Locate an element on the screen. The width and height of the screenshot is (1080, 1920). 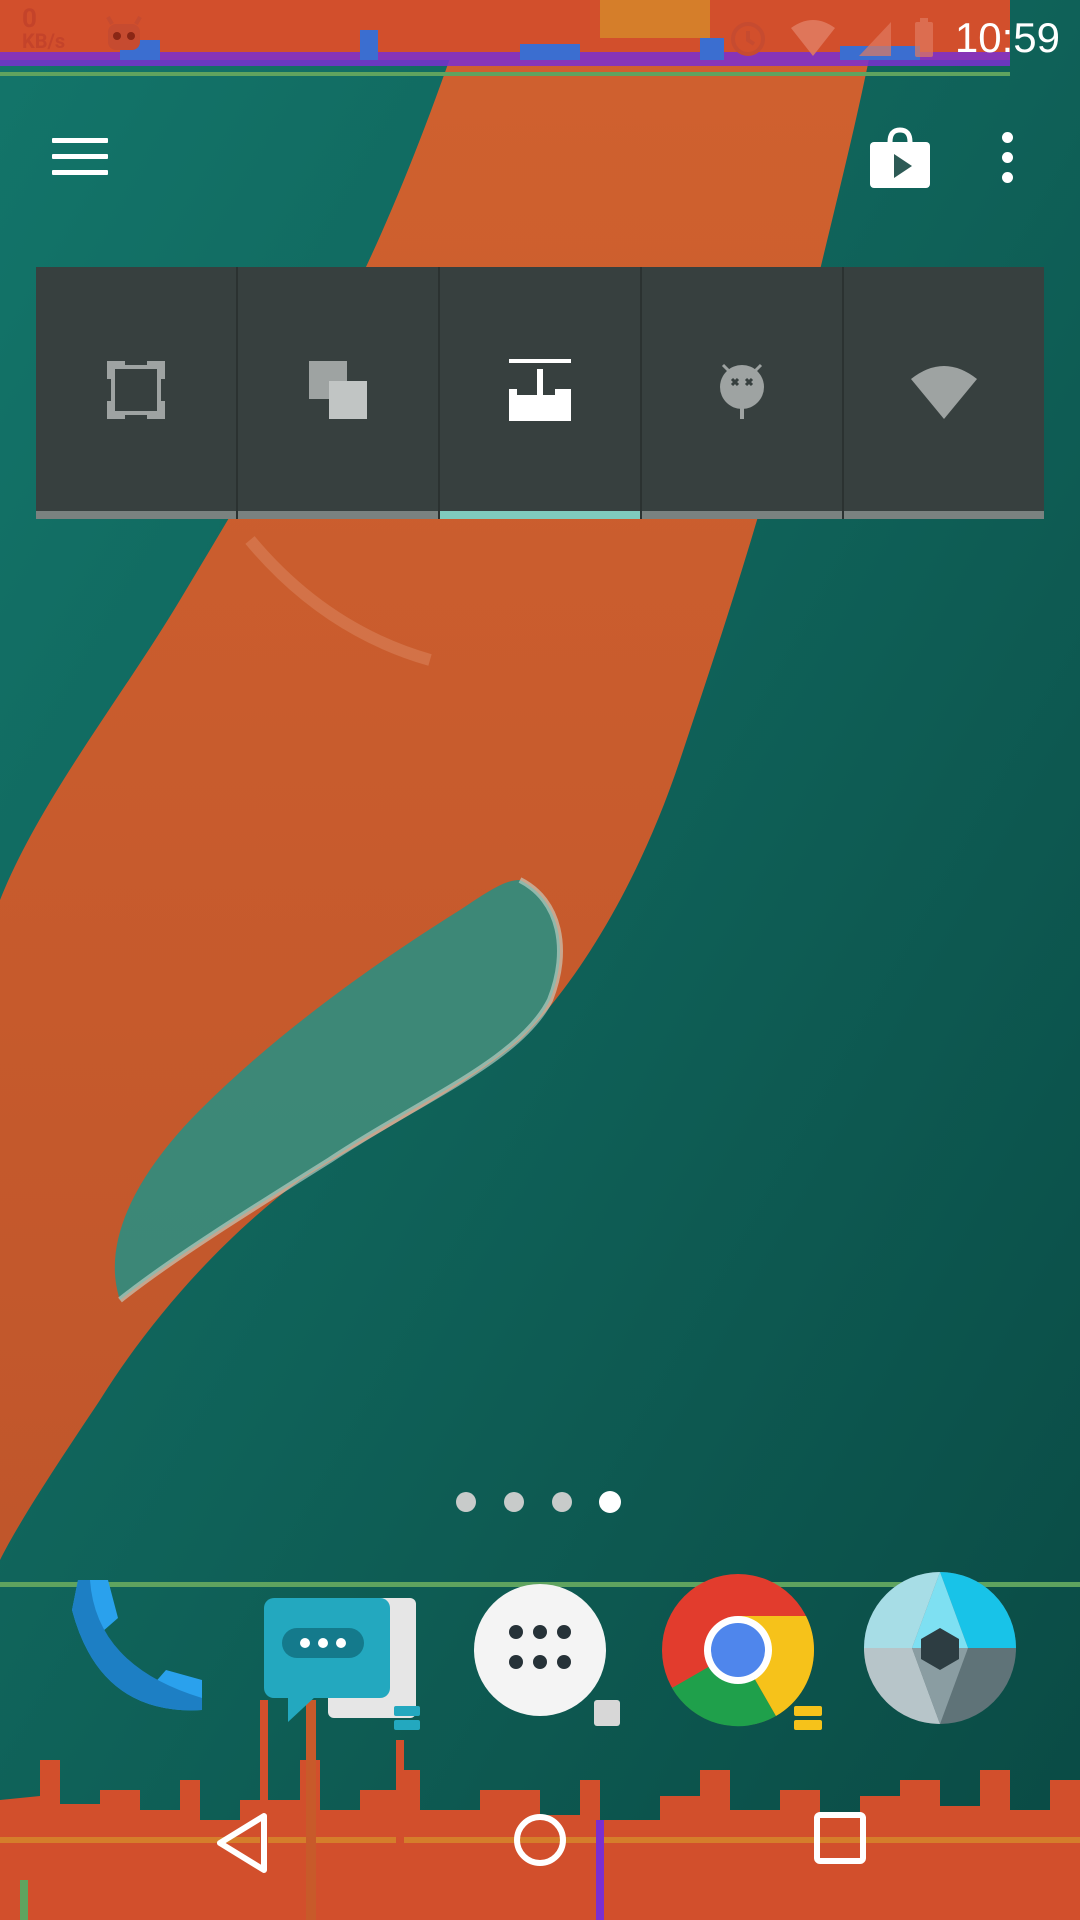
phone-app is located at coordinates (145, 1650).